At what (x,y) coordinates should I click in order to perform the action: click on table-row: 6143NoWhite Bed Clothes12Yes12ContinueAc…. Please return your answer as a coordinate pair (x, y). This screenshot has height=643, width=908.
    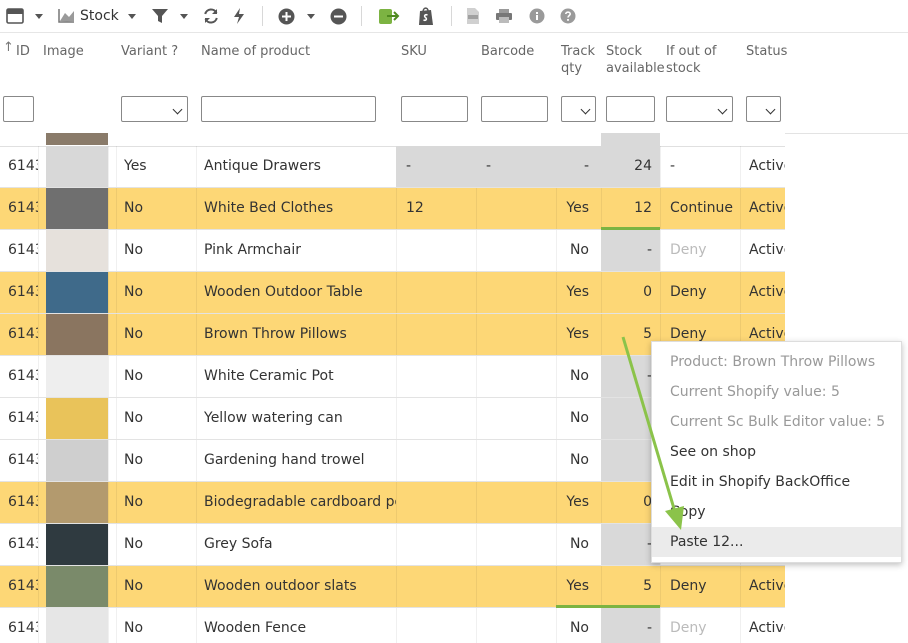
    Looking at the image, I should click on (392, 209).